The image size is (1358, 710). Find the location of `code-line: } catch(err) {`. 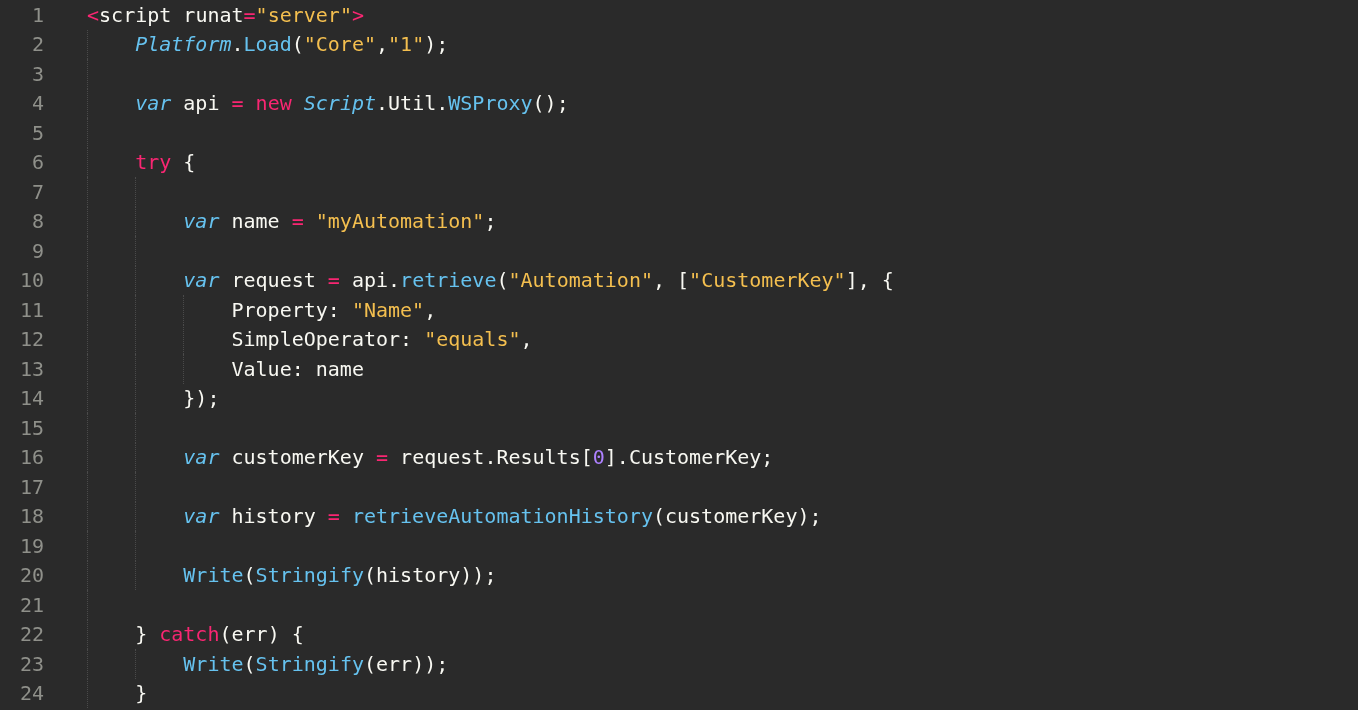

code-line: } catch(err) { is located at coordinates (219, 634).